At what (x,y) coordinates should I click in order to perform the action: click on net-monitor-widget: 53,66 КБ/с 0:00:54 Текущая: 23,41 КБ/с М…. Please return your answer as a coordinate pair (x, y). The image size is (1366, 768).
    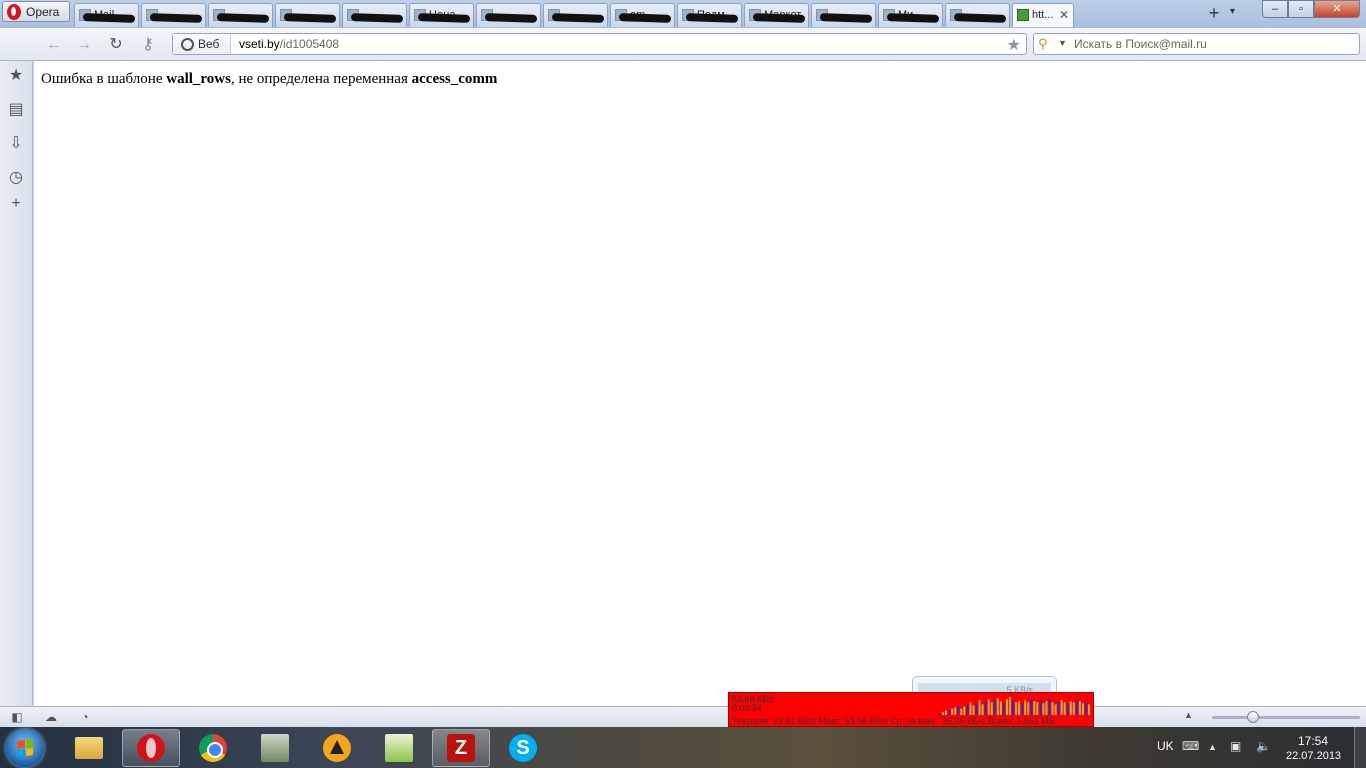
    Looking at the image, I should click on (911, 709).